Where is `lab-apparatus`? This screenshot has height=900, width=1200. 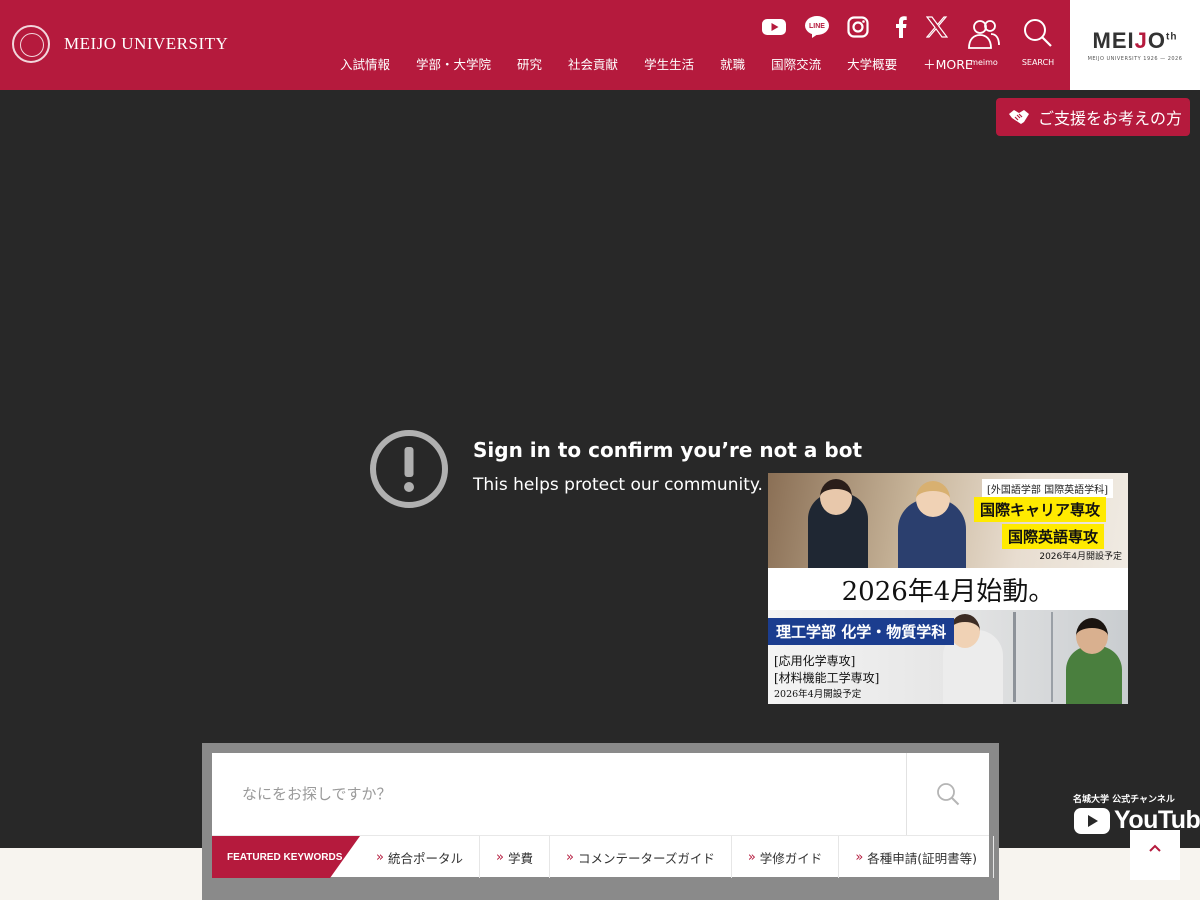
lab-apparatus is located at coordinates (1033, 657).